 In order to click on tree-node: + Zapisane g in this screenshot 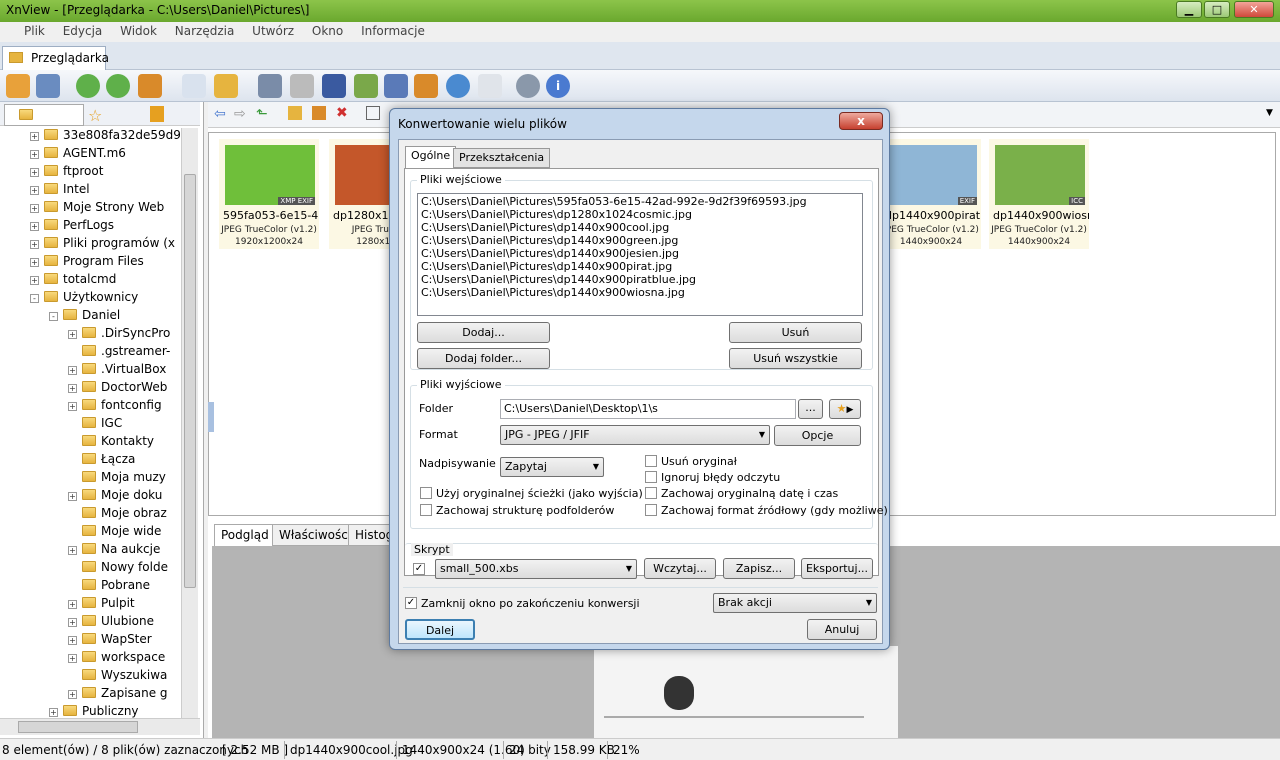, I will do `click(118, 695)`.